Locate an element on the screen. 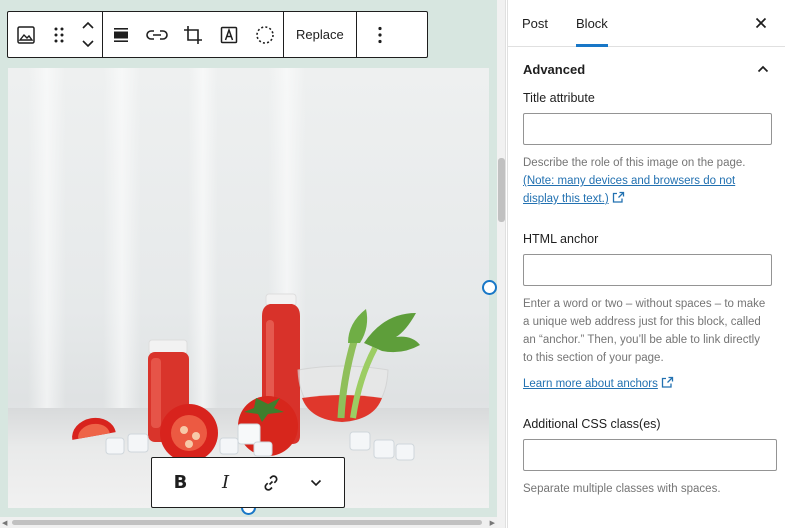 The height and width of the screenshot is (528, 785). more-formats-chevron-down-icon is located at coordinates (316, 483).